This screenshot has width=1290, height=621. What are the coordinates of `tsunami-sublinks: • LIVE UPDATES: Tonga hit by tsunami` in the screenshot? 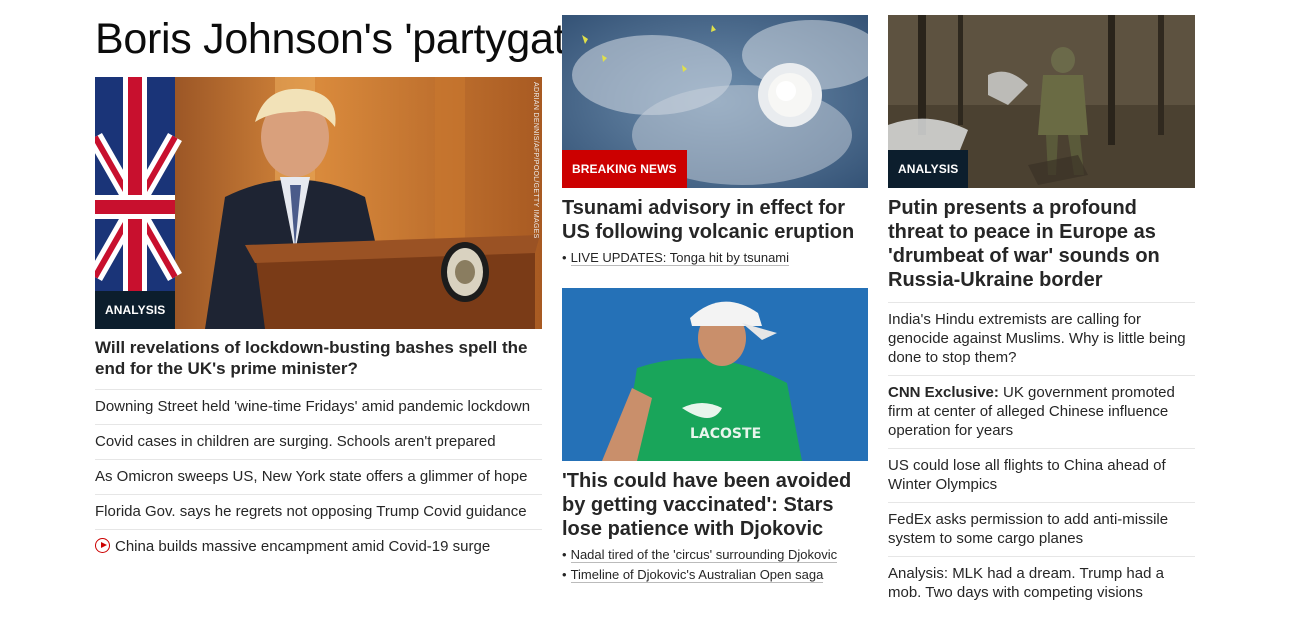 It's located at (715, 258).